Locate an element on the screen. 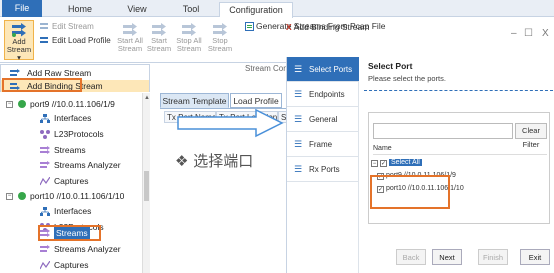  step-label: Rx Ports is located at coordinates (324, 169).